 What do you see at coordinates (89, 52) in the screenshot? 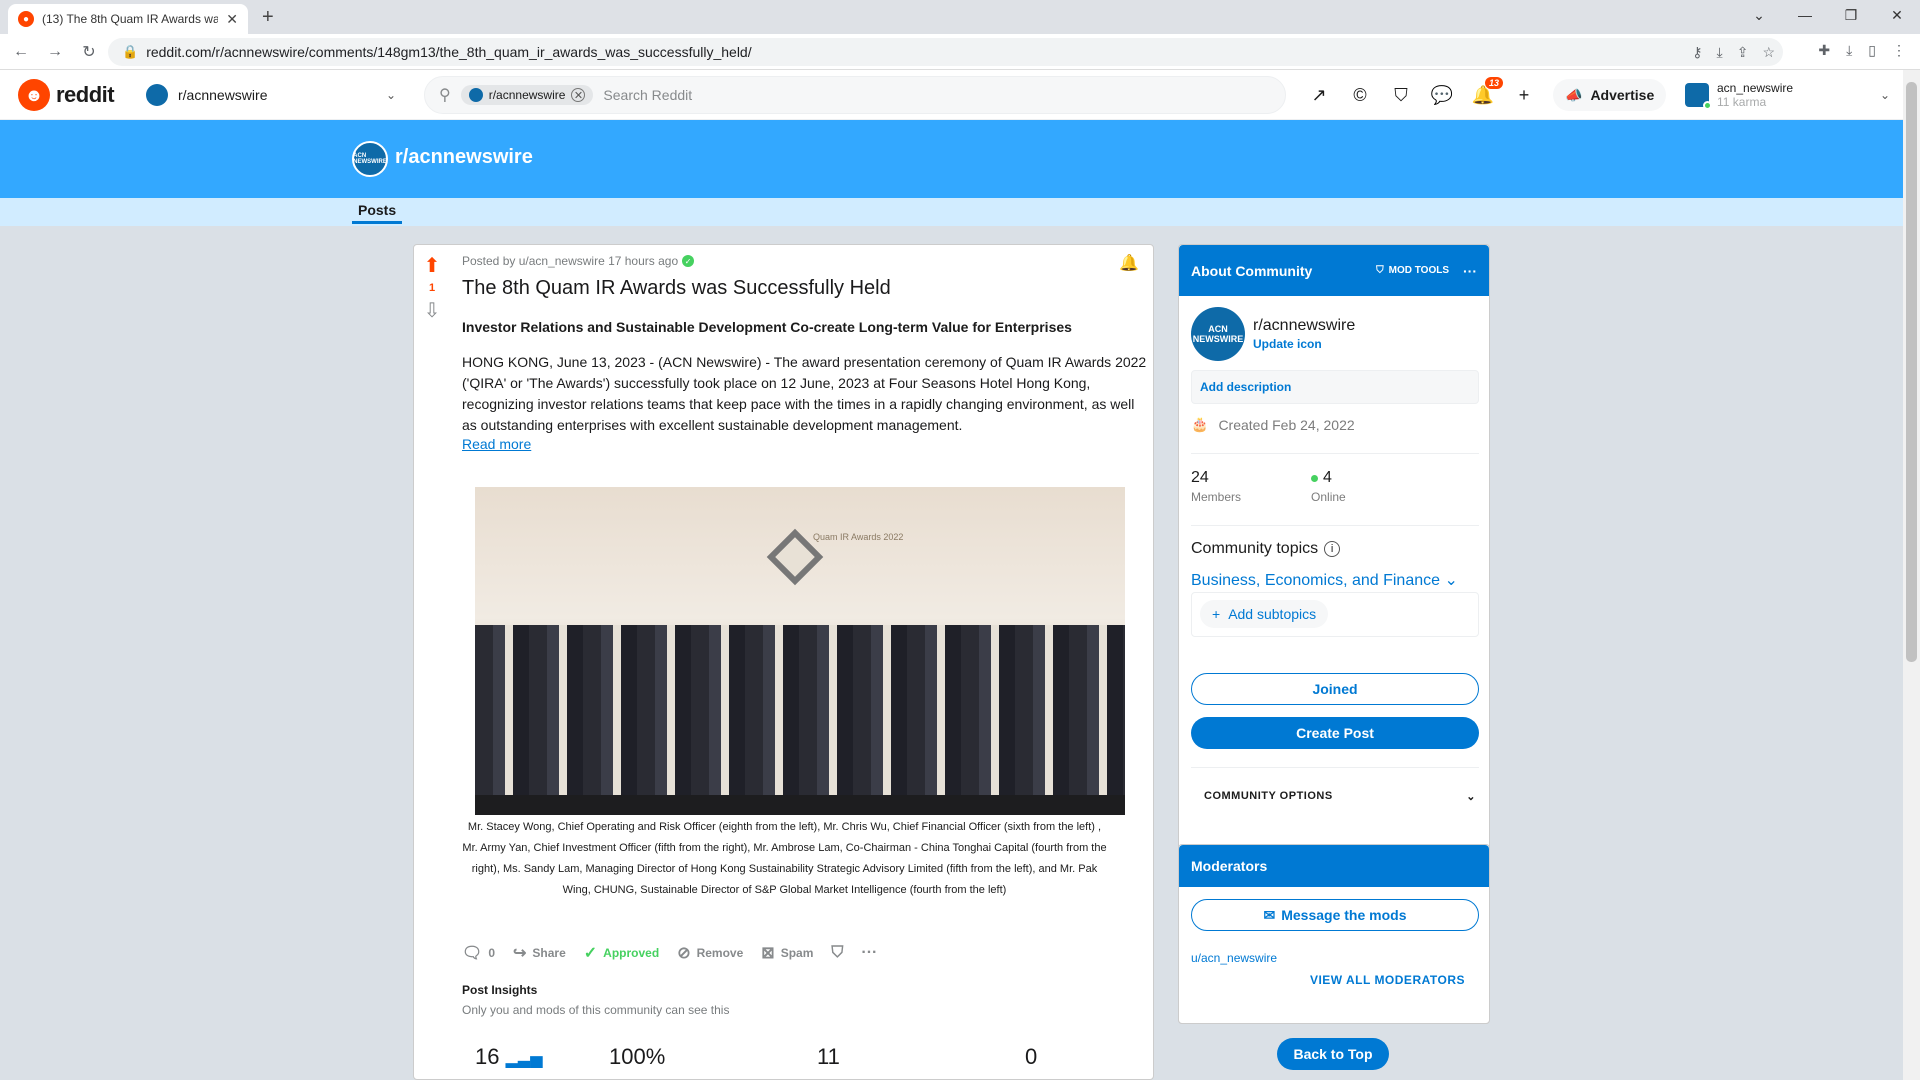
I see `reload-icon: ↻` at bounding box center [89, 52].